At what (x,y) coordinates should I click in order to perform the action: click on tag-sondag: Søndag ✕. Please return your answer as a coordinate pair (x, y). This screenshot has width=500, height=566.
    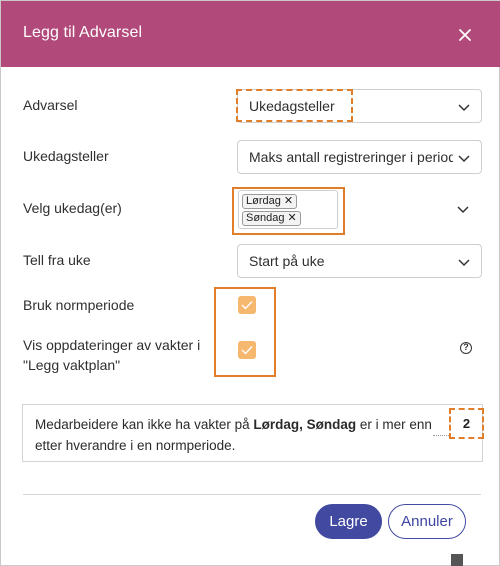
    Looking at the image, I should click on (271, 218).